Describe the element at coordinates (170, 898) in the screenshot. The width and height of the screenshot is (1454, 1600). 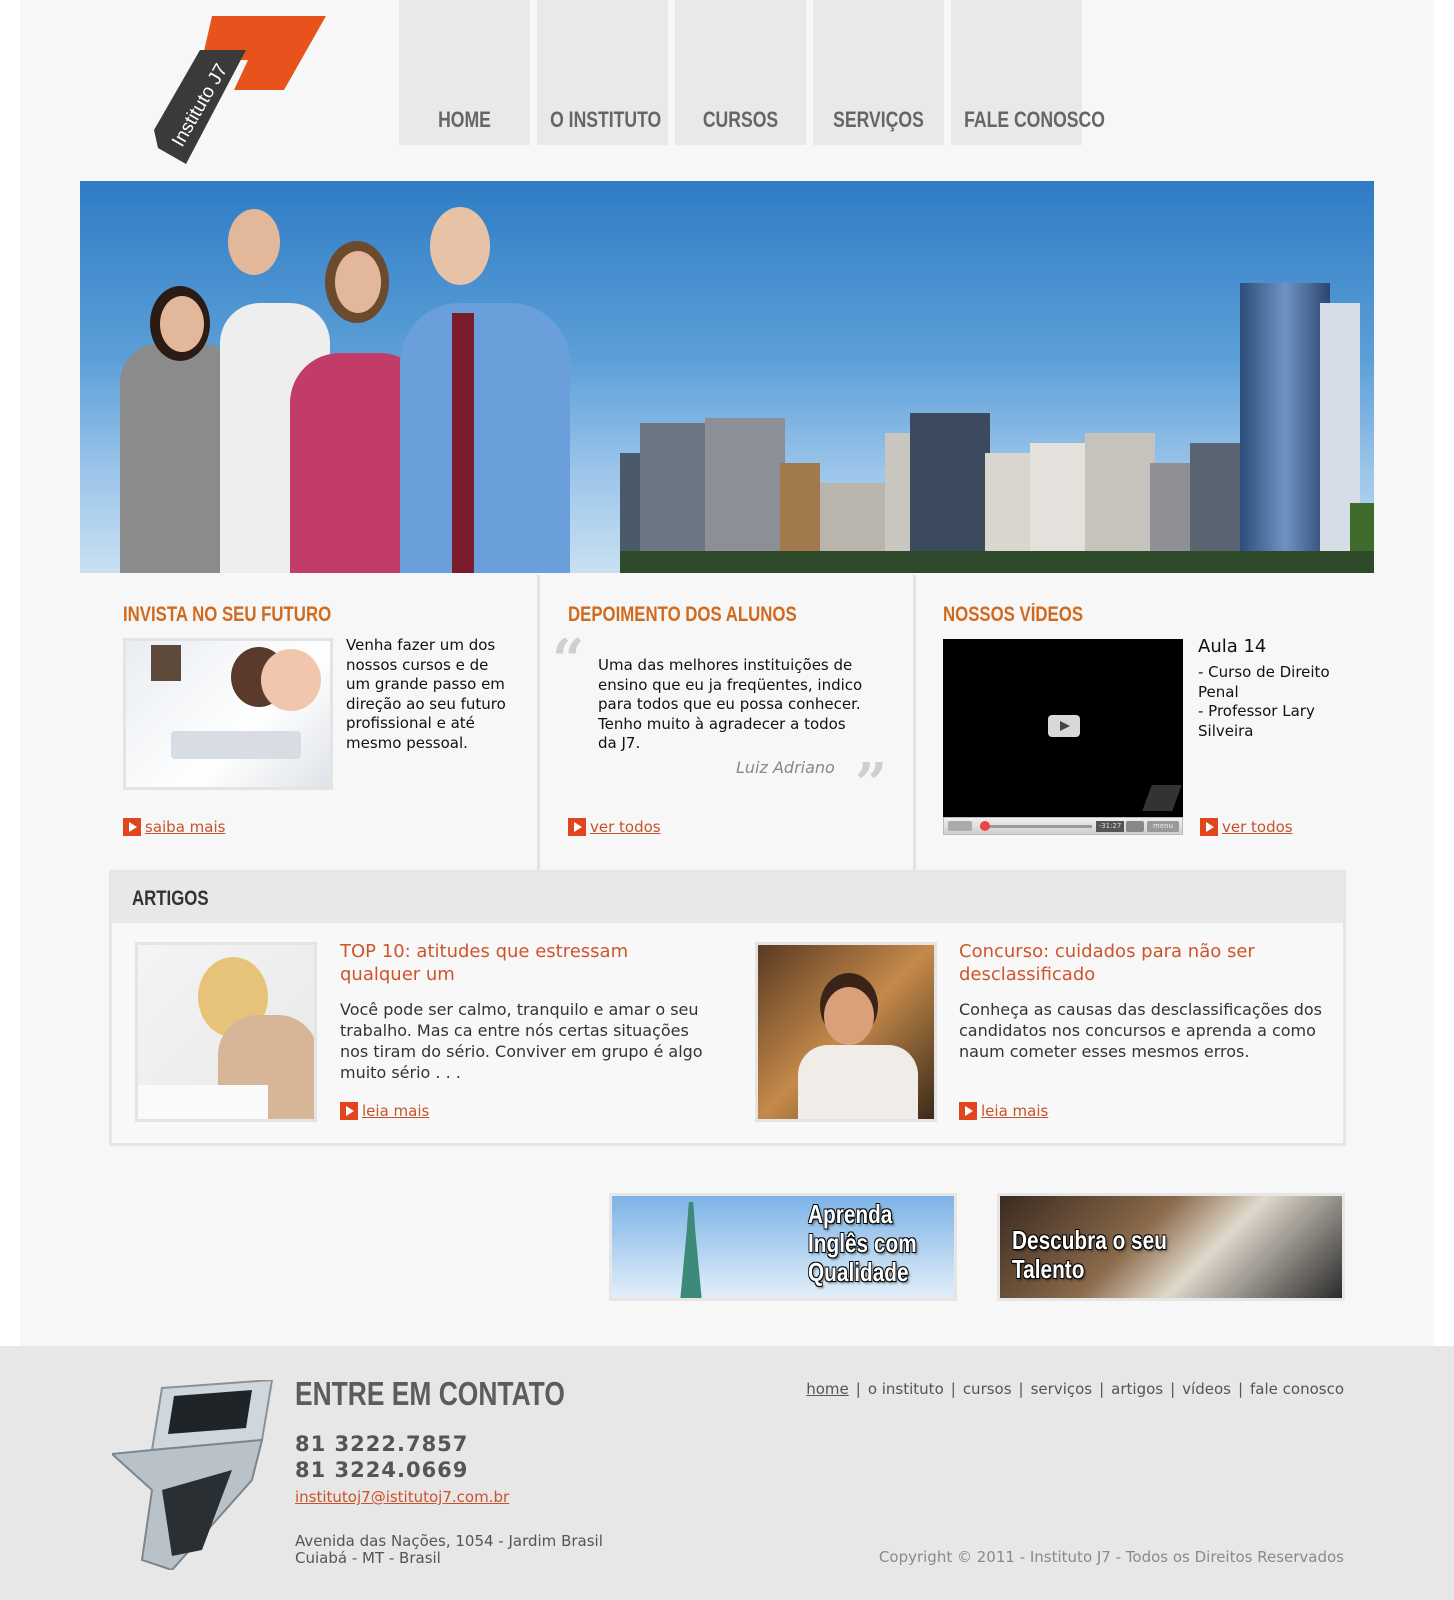
I see `artigos-heading: ARTIGOS` at that location.